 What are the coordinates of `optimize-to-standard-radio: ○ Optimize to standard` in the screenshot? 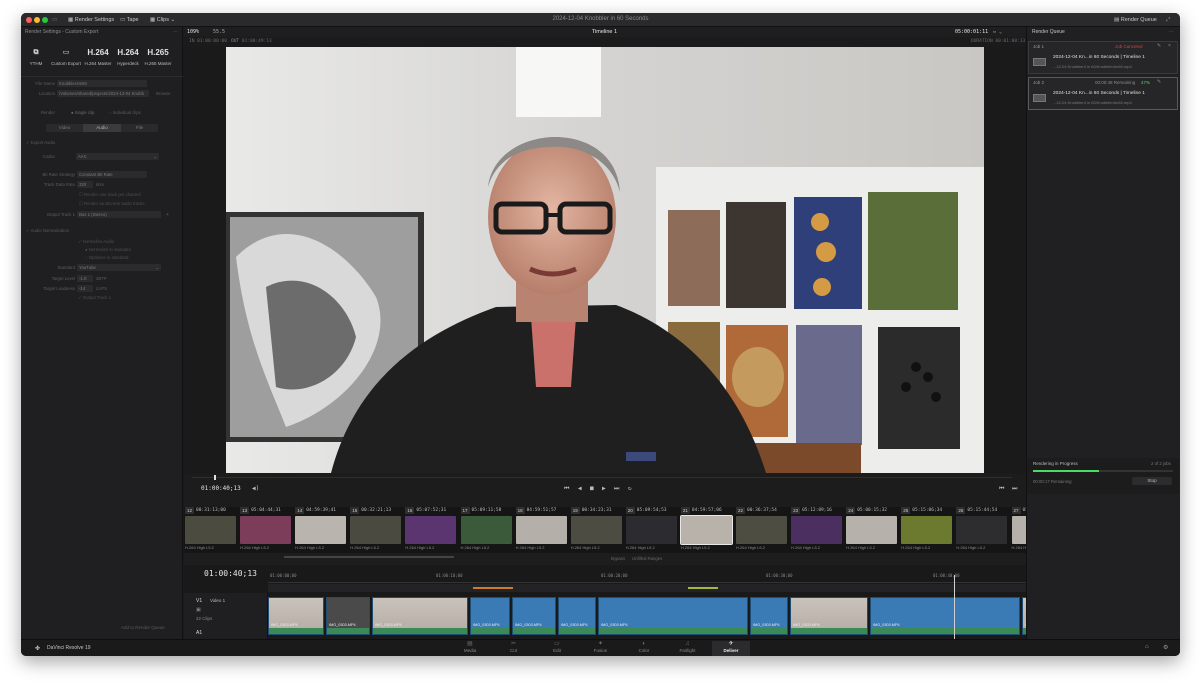 It's located at (106, 257).